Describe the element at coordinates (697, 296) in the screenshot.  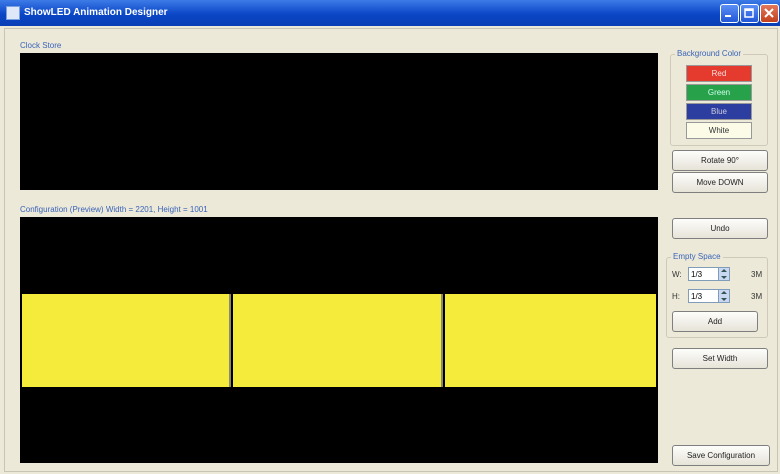
I see `height-value: 1/3` at that location.